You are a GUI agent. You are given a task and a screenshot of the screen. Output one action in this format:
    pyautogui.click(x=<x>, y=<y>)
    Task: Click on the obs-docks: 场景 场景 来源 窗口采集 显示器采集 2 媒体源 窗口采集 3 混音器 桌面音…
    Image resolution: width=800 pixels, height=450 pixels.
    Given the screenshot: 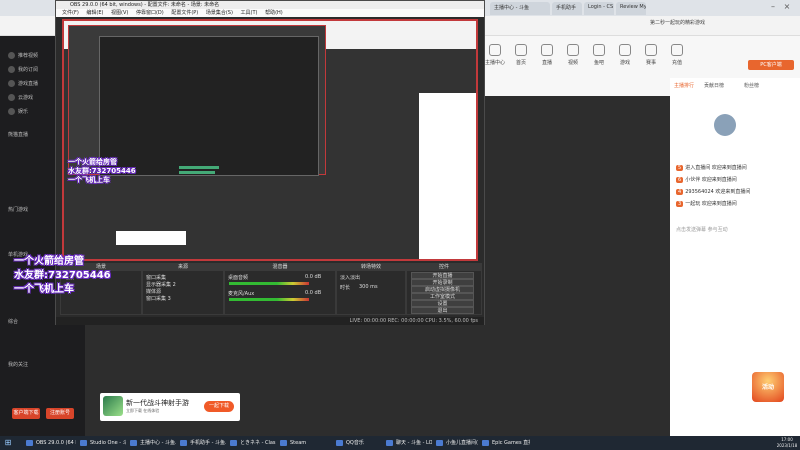 What is the action you would take?
    pyautogui.click(x=270, y=289)
    